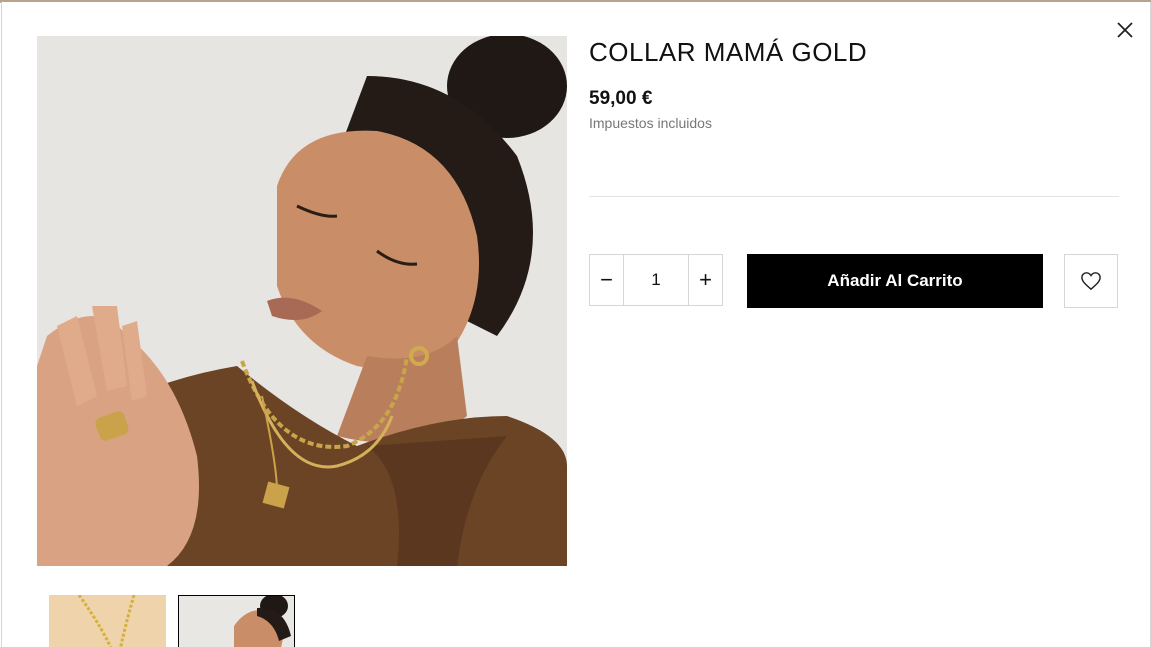 This screenshot has width=1151, height=647. Describe the element at coordinates (621, 98) in the screenshot. I see `product-price: 59,00 €` at that location.